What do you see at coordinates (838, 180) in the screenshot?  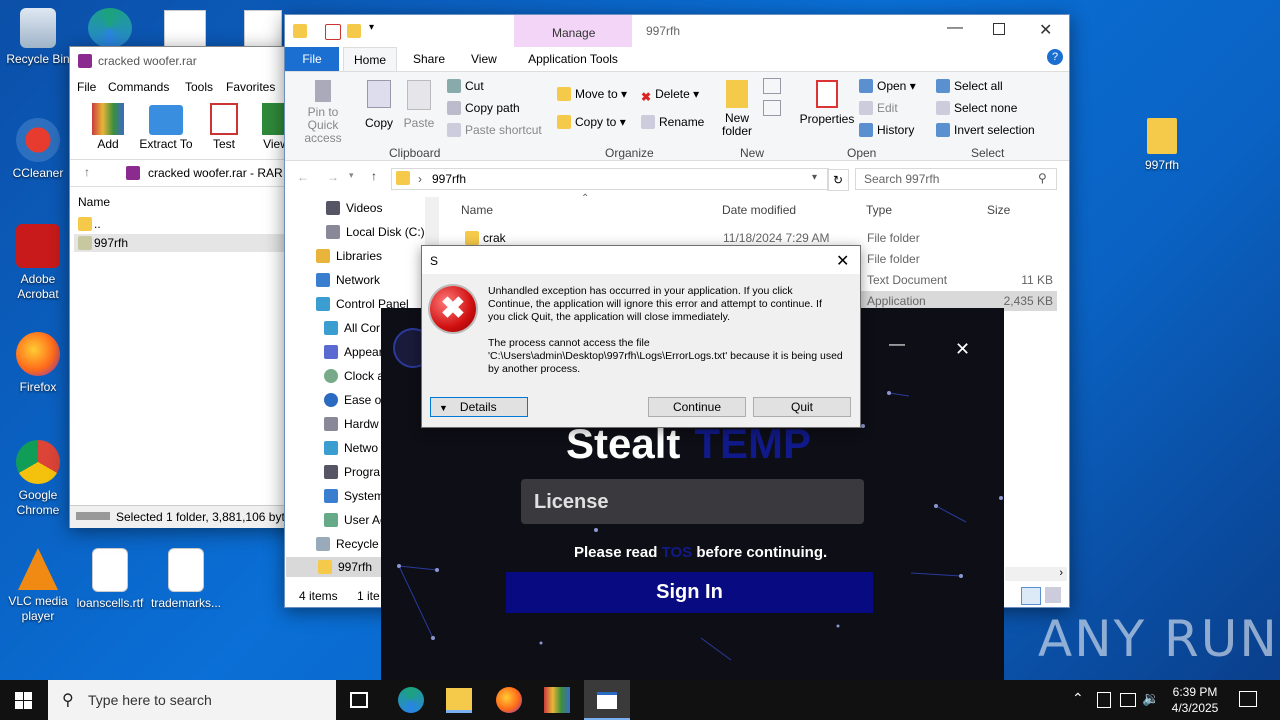 I see `refresh-icon: ↻` at bounding box center [838, 180].